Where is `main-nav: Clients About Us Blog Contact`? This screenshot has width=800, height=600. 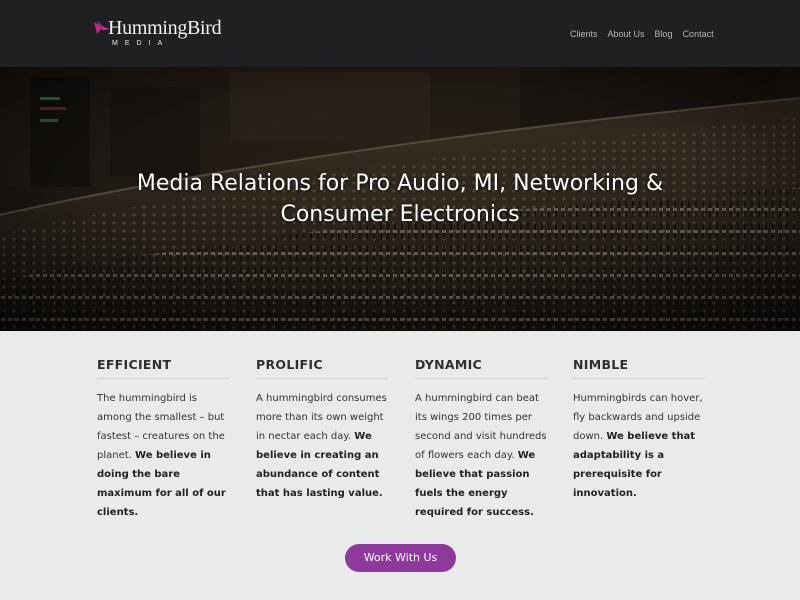 main-nav: Clients About Us Blog Contact is located at coordinates (642, 34).